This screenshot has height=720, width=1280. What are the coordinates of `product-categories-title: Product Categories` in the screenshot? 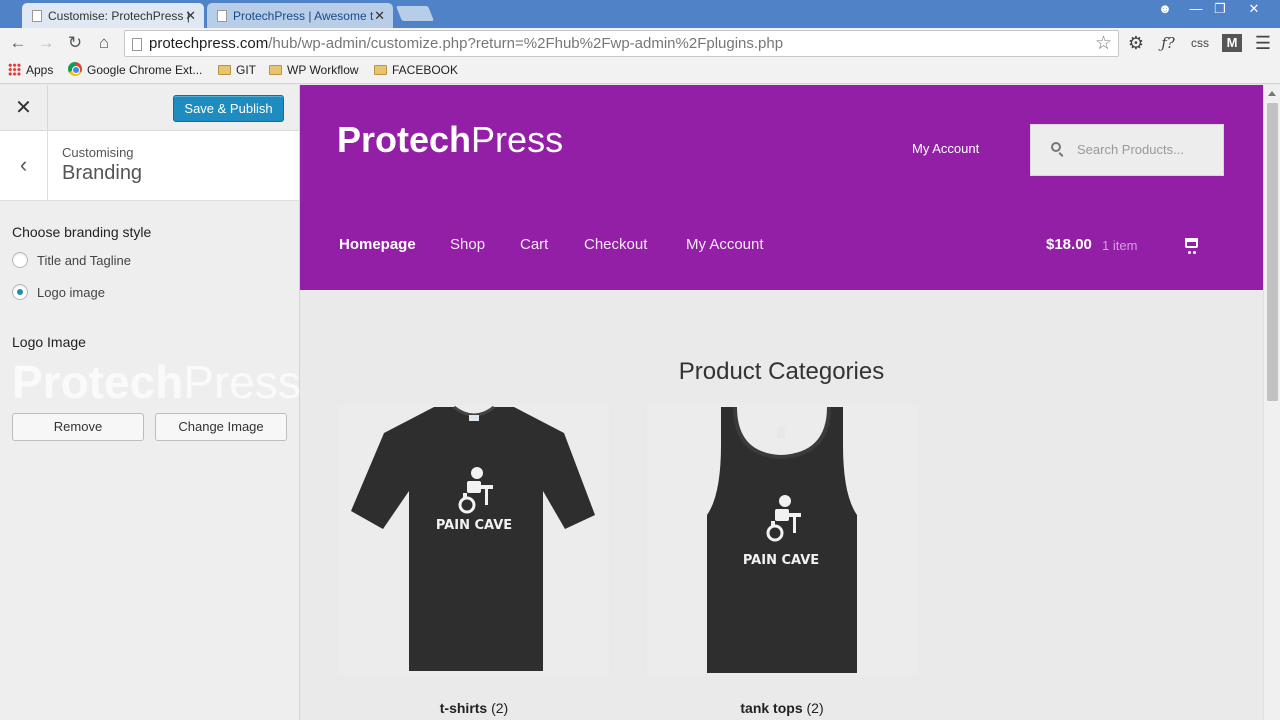 It's located at (781, 371).